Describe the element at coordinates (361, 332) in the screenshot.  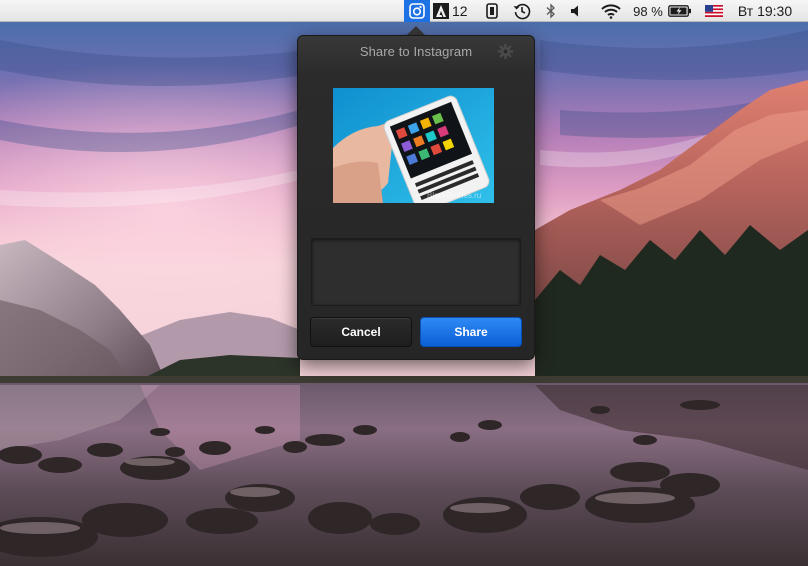
I see `cancel-button: Cancel` at that location.